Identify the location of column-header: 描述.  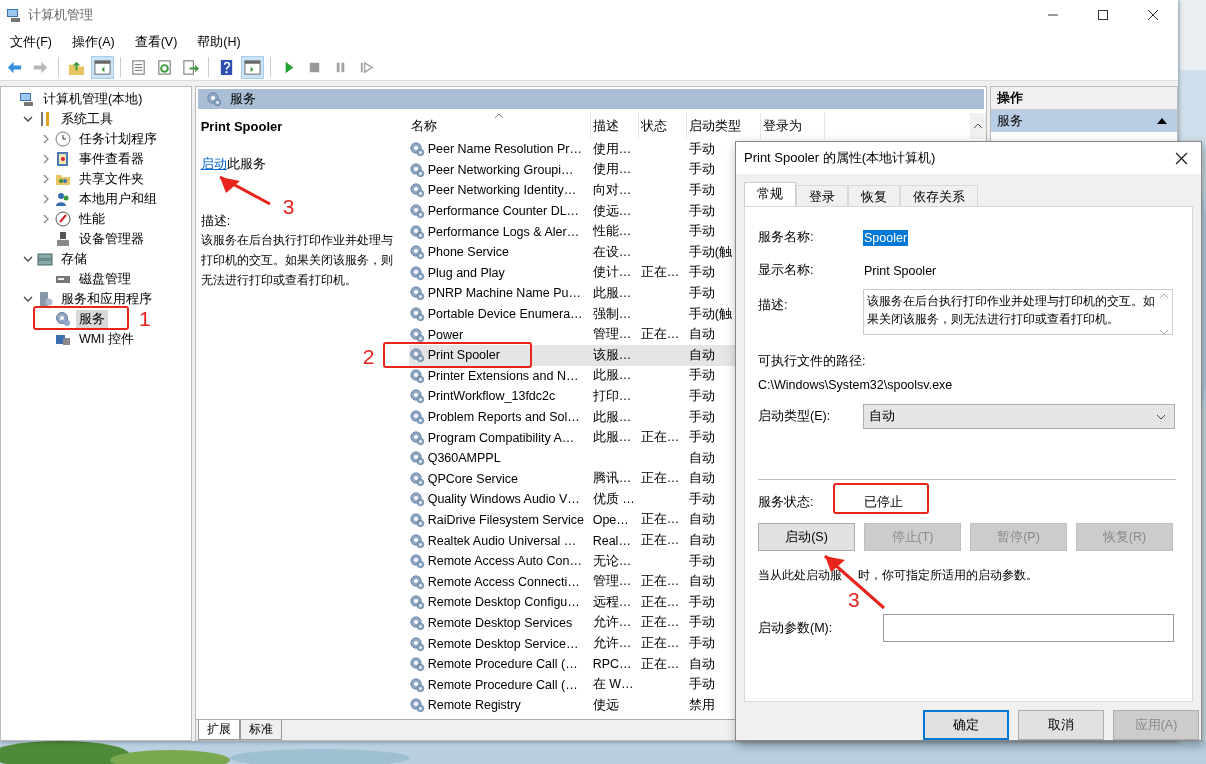
(614, 126).